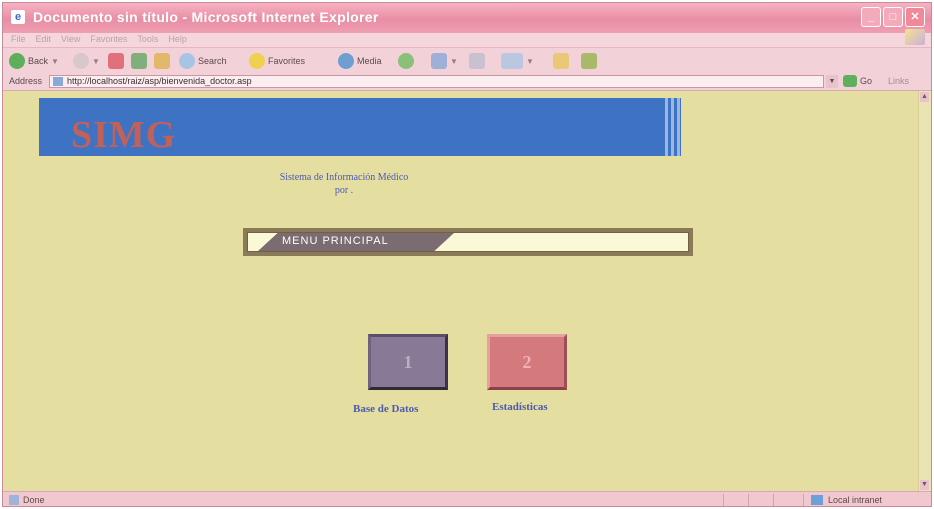 The width and height of the screenshot is (934, 509). What do you see at coordinates (467, 38) in the screenshot?
I see `menu-bar: File Edit View Favorites Tools Help` at bounding box center [467, 38].